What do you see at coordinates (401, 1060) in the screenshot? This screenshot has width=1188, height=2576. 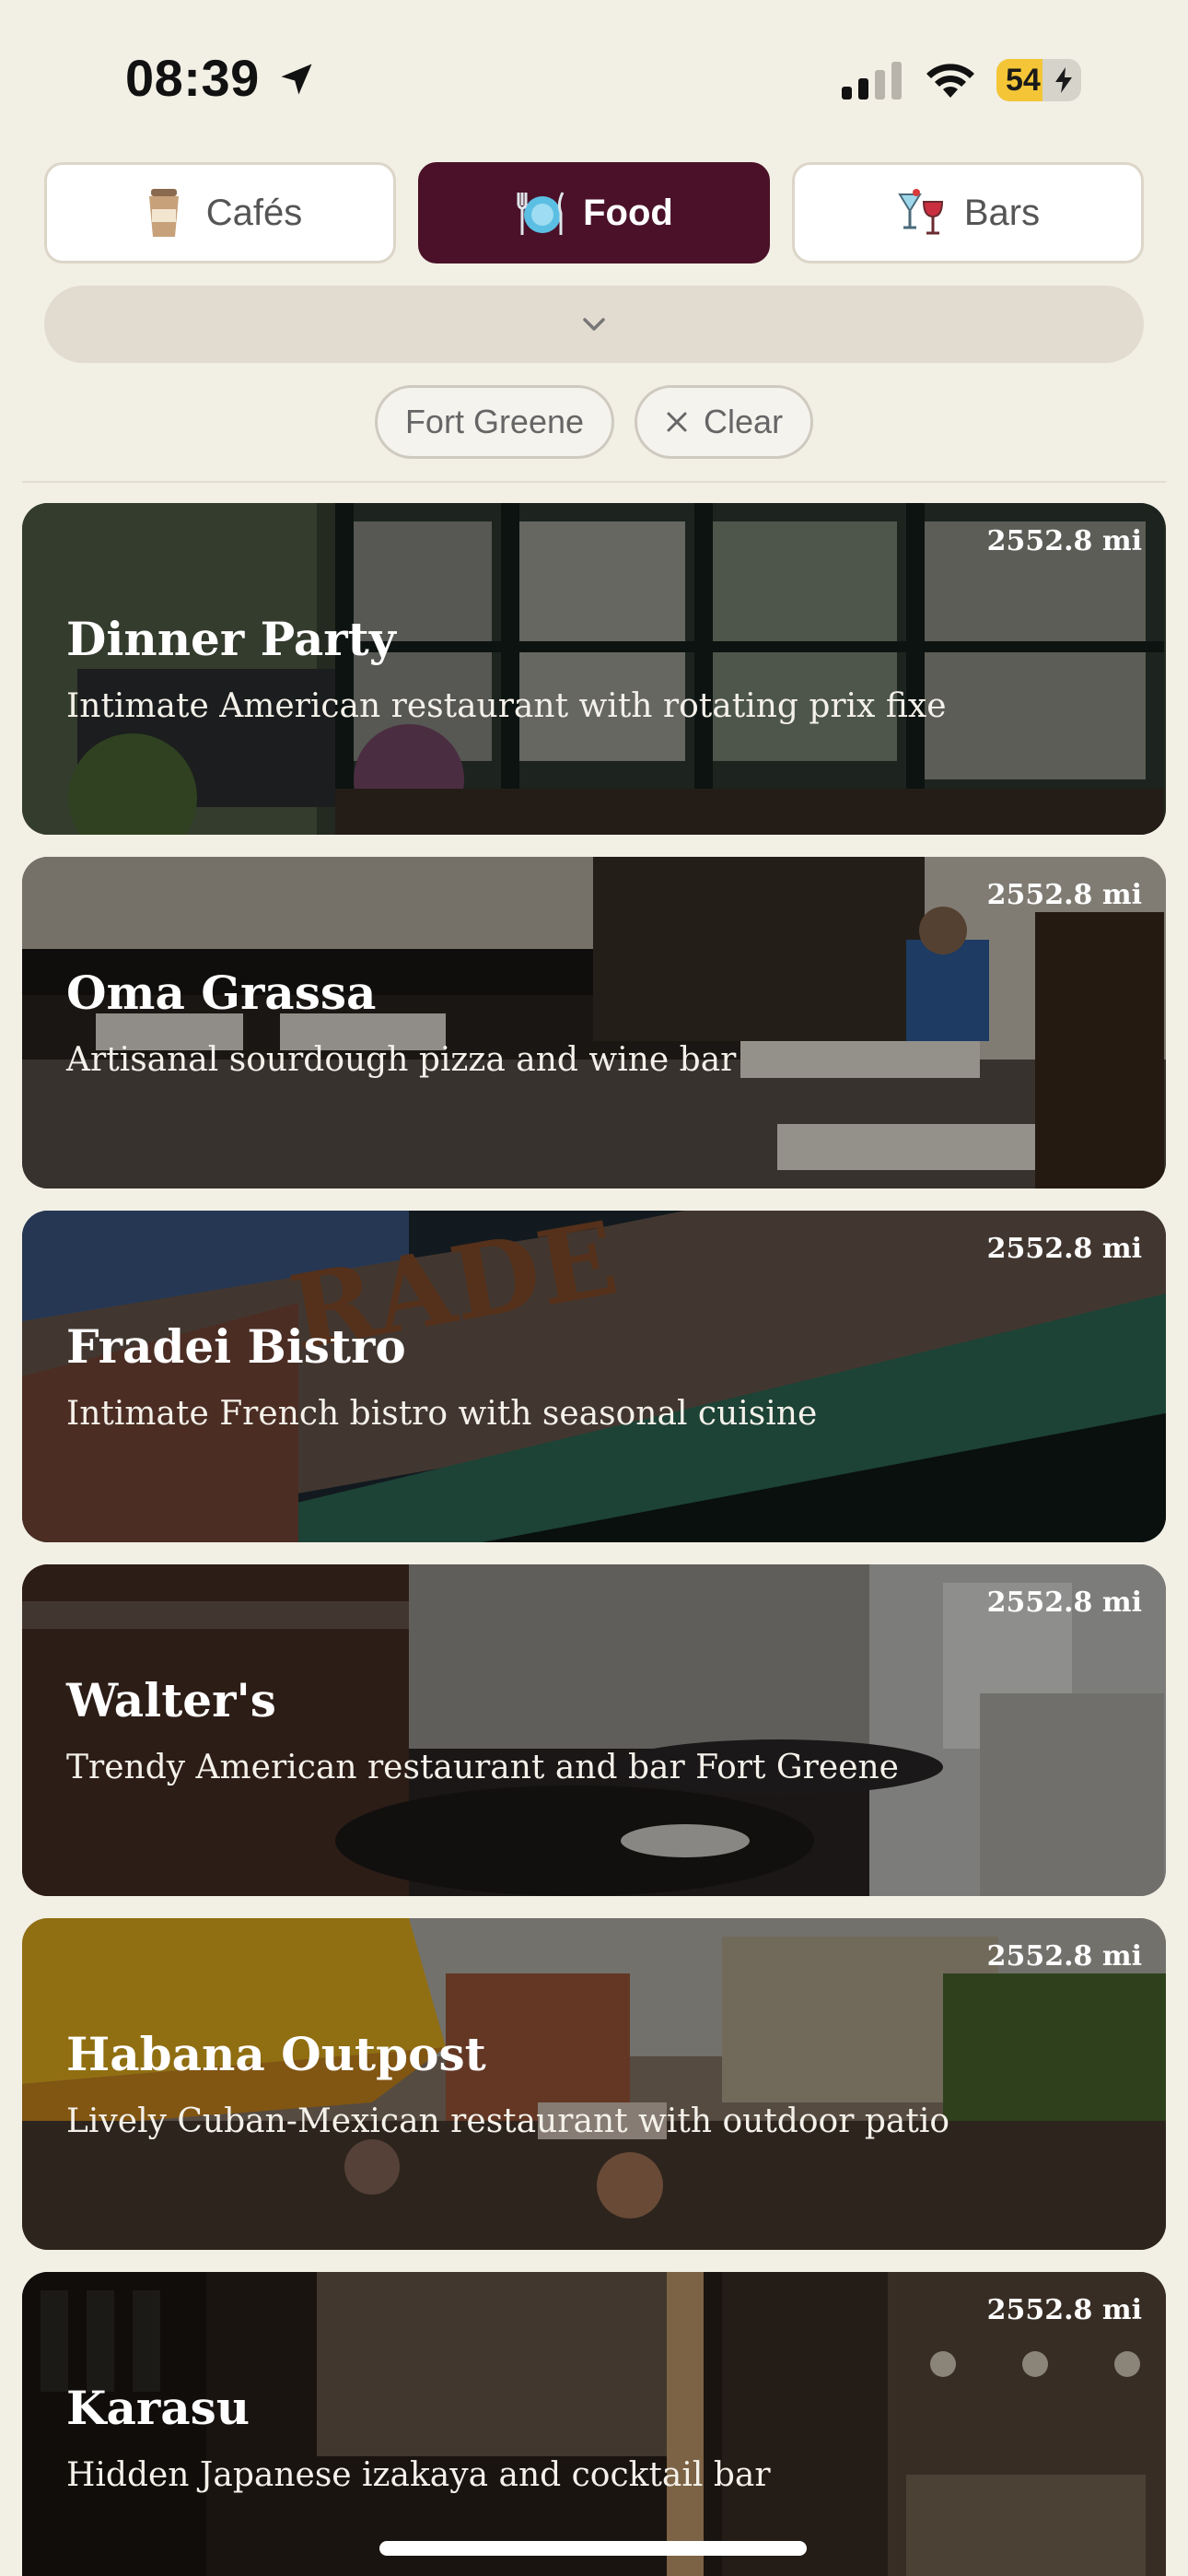 I see `restaurant-description: Artisanal sourdough pizza and wine bar` at bounding box center [401, 1060].